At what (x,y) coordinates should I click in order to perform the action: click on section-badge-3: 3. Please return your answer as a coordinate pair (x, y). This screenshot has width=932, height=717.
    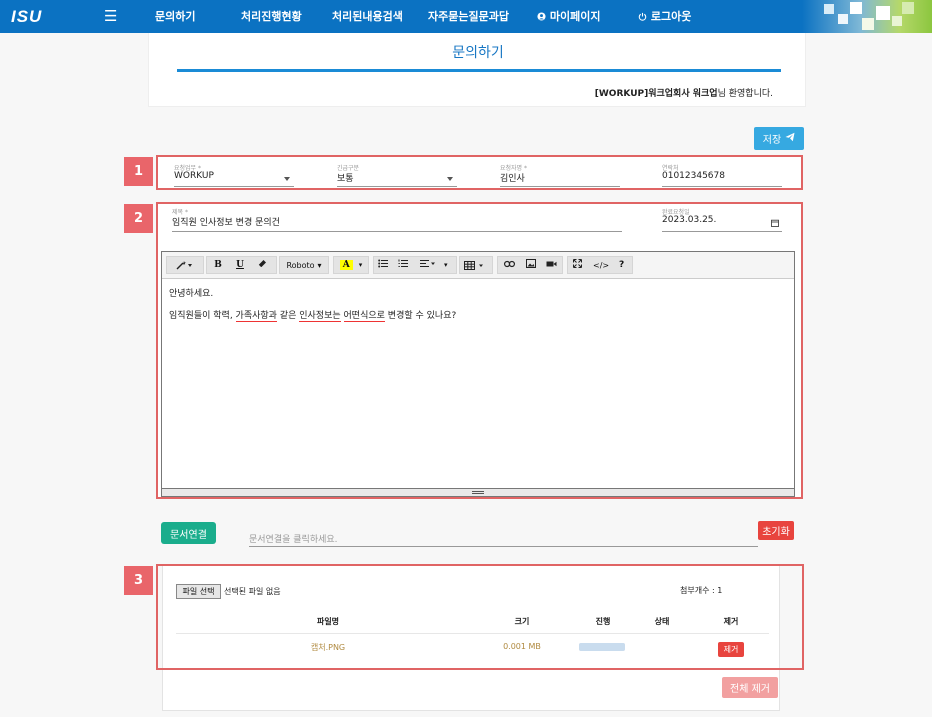
    Looking at the image, I should click on (138, 580).